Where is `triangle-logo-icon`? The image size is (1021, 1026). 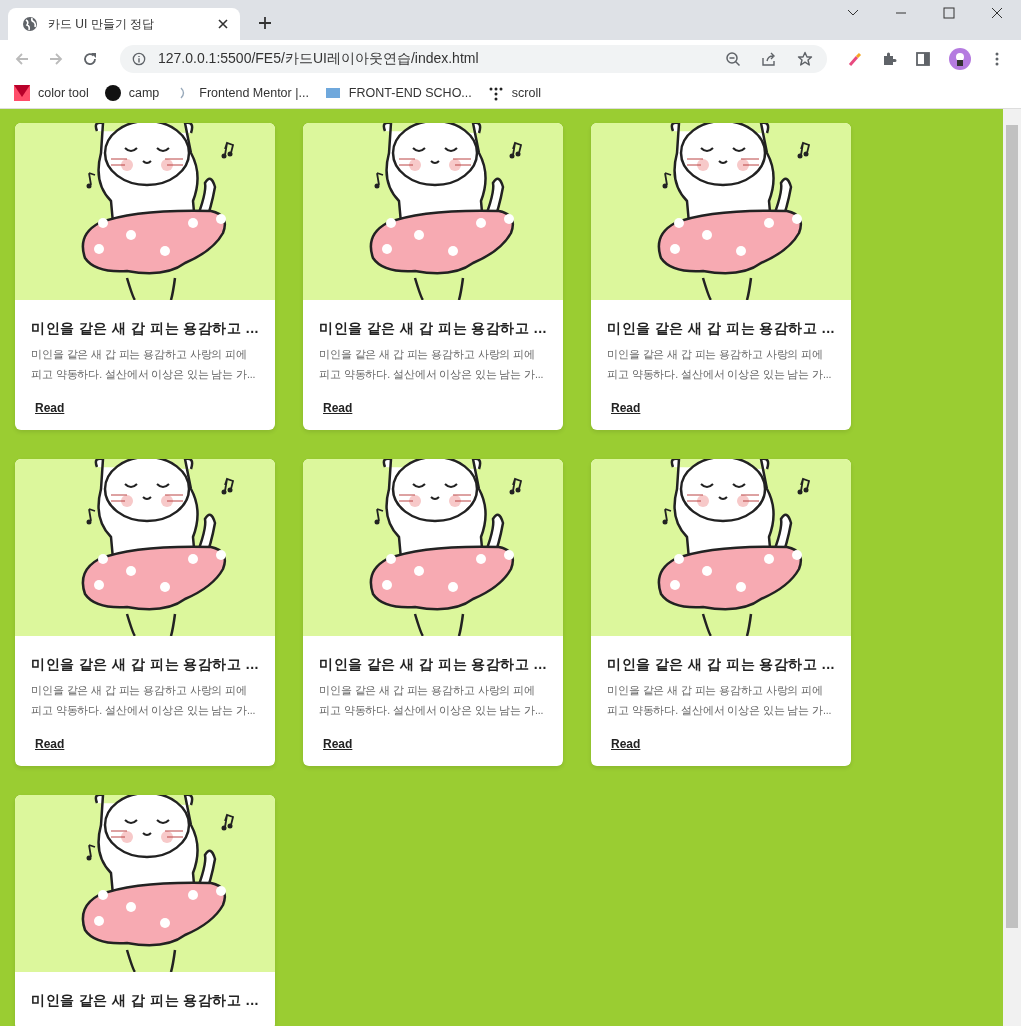
triangle-logo-icon is located at coordinates (22, 93).